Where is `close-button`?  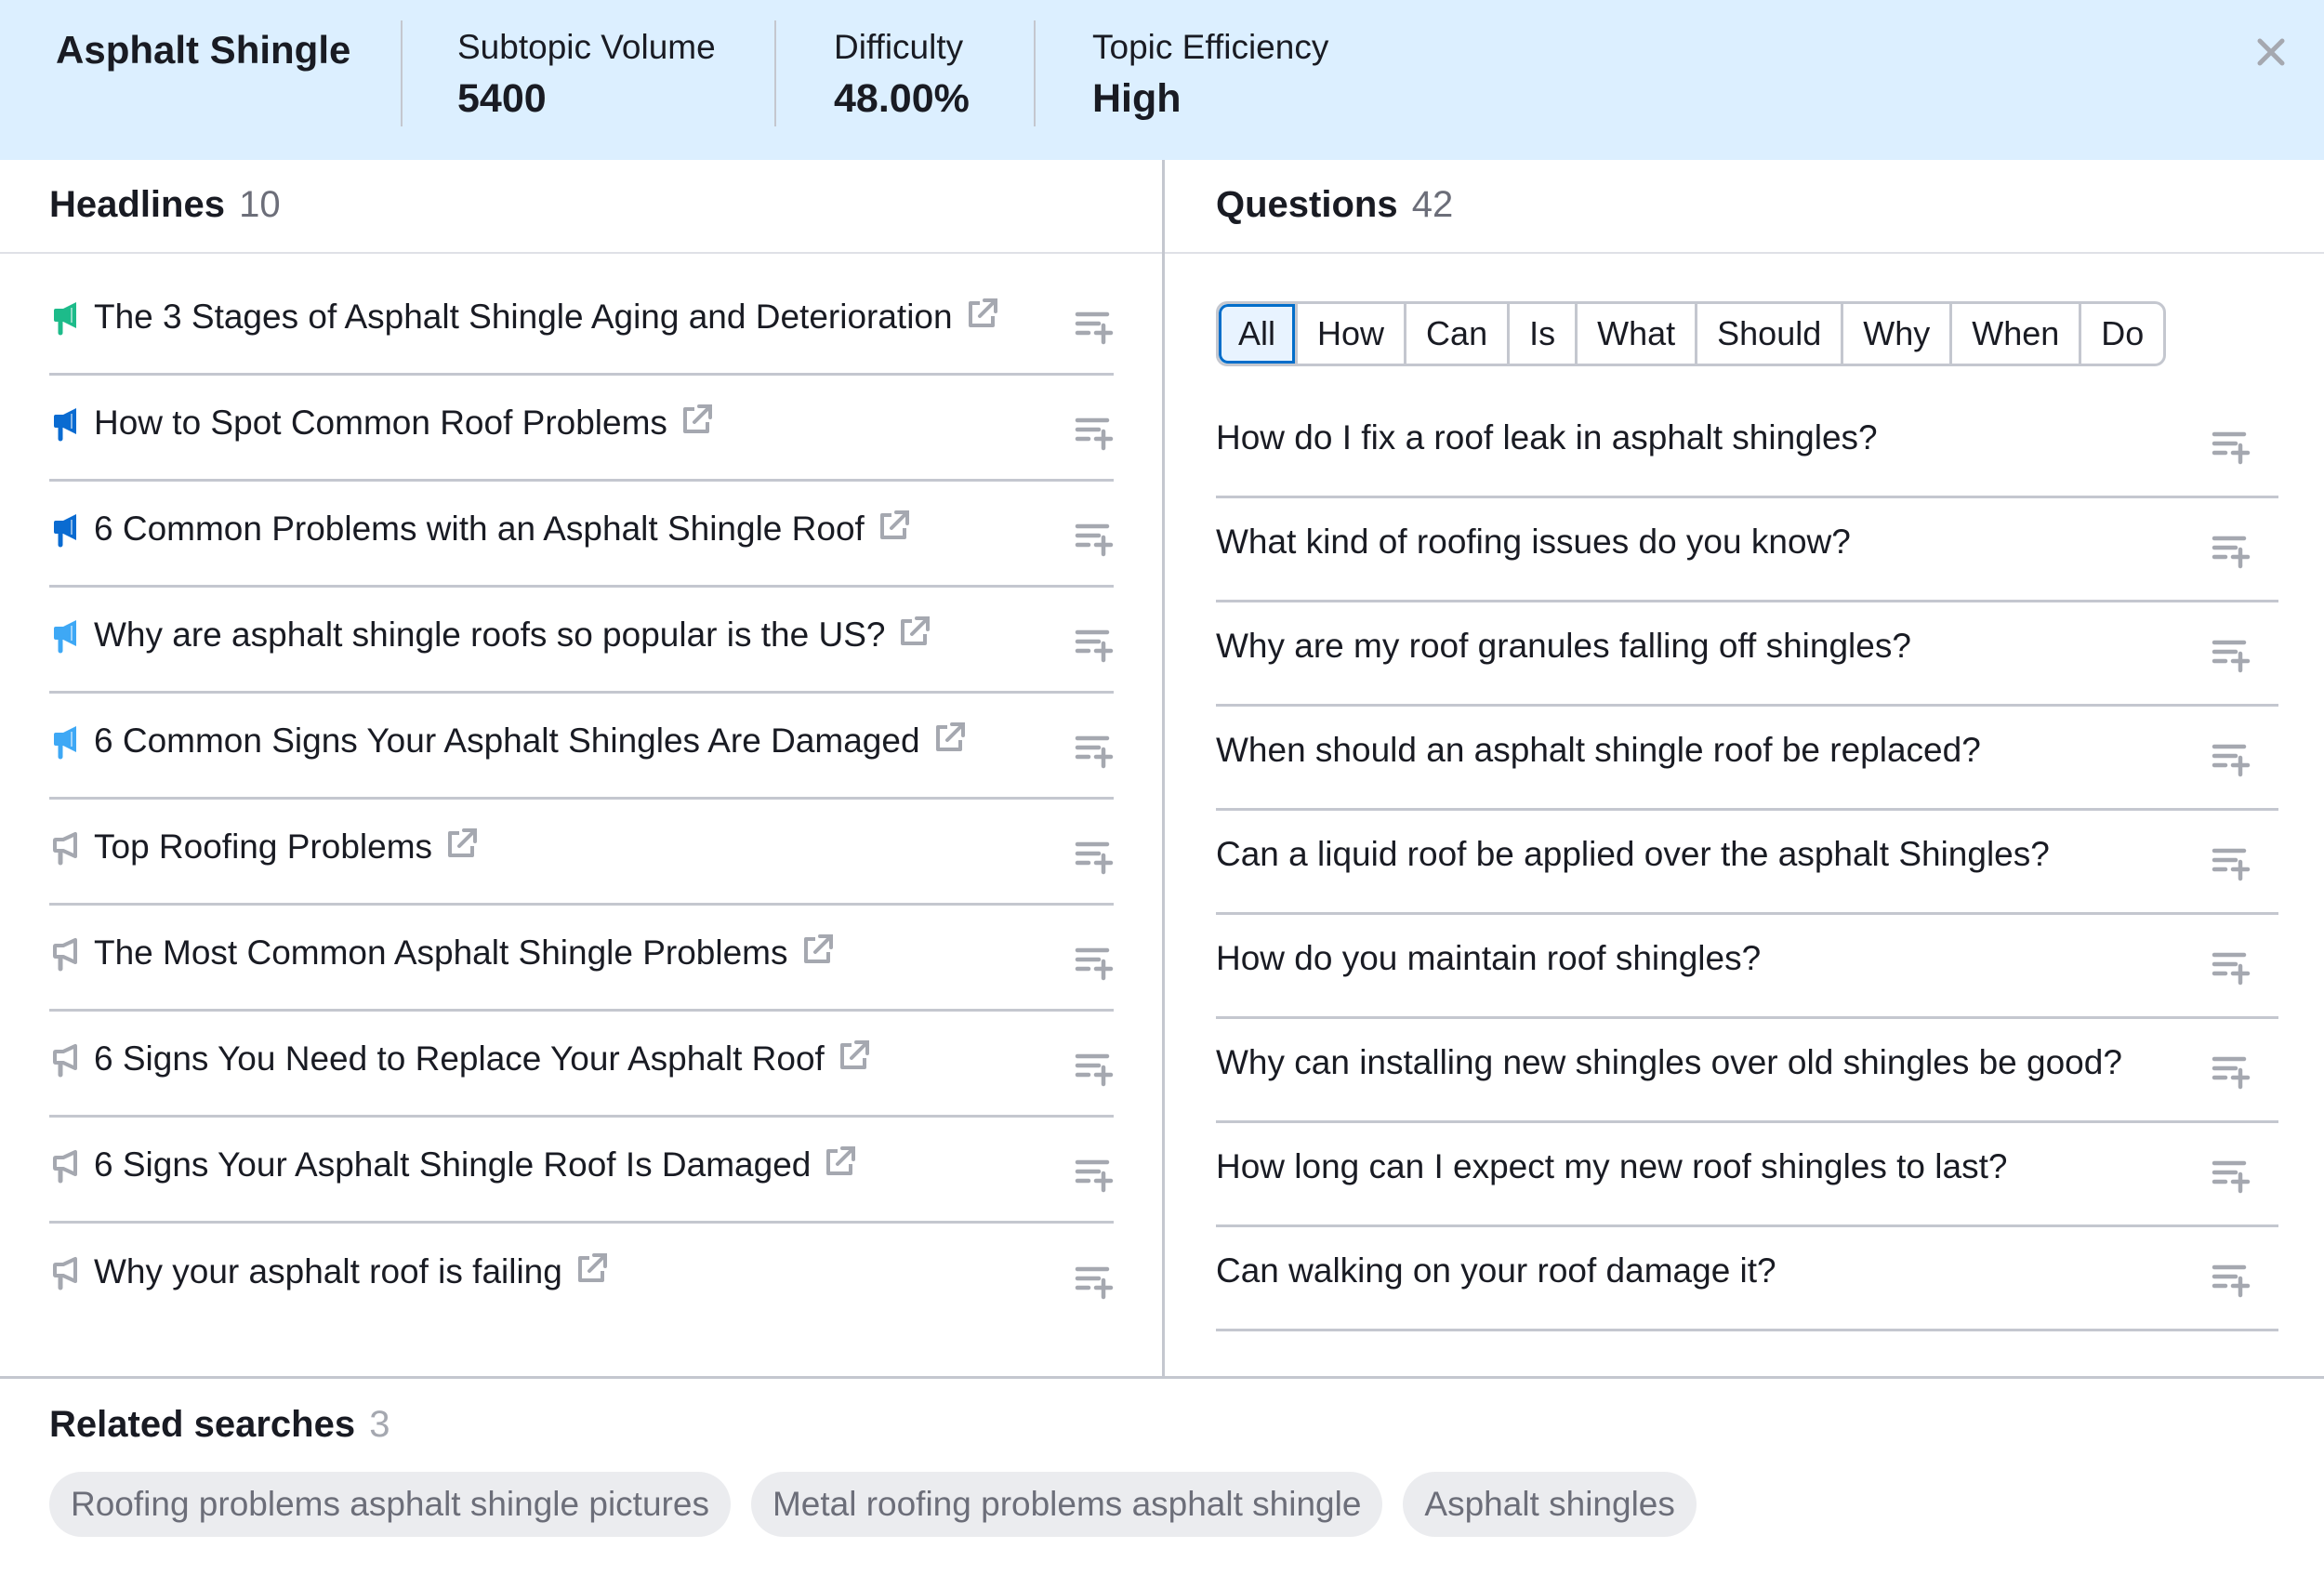 close-button is located at coordinates (2271, 52).